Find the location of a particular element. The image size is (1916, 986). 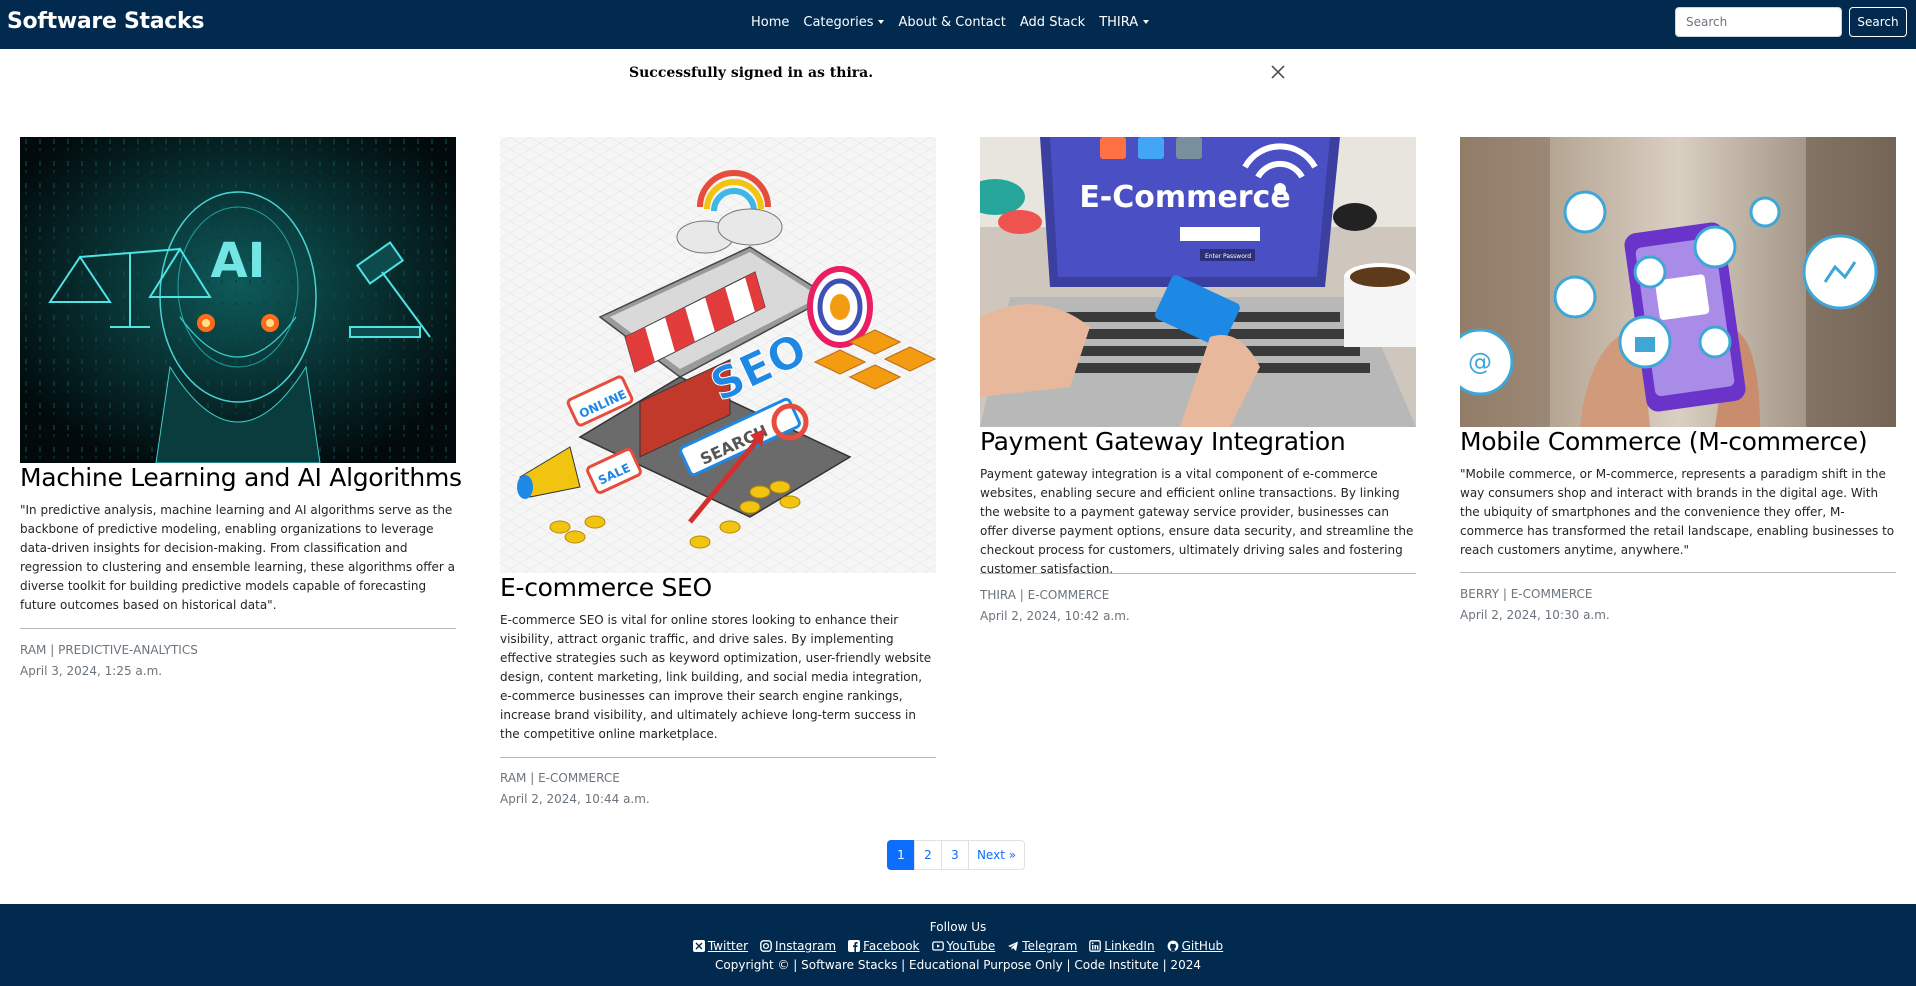

youtube-label: YouTube is located at coordinates (971, 946).